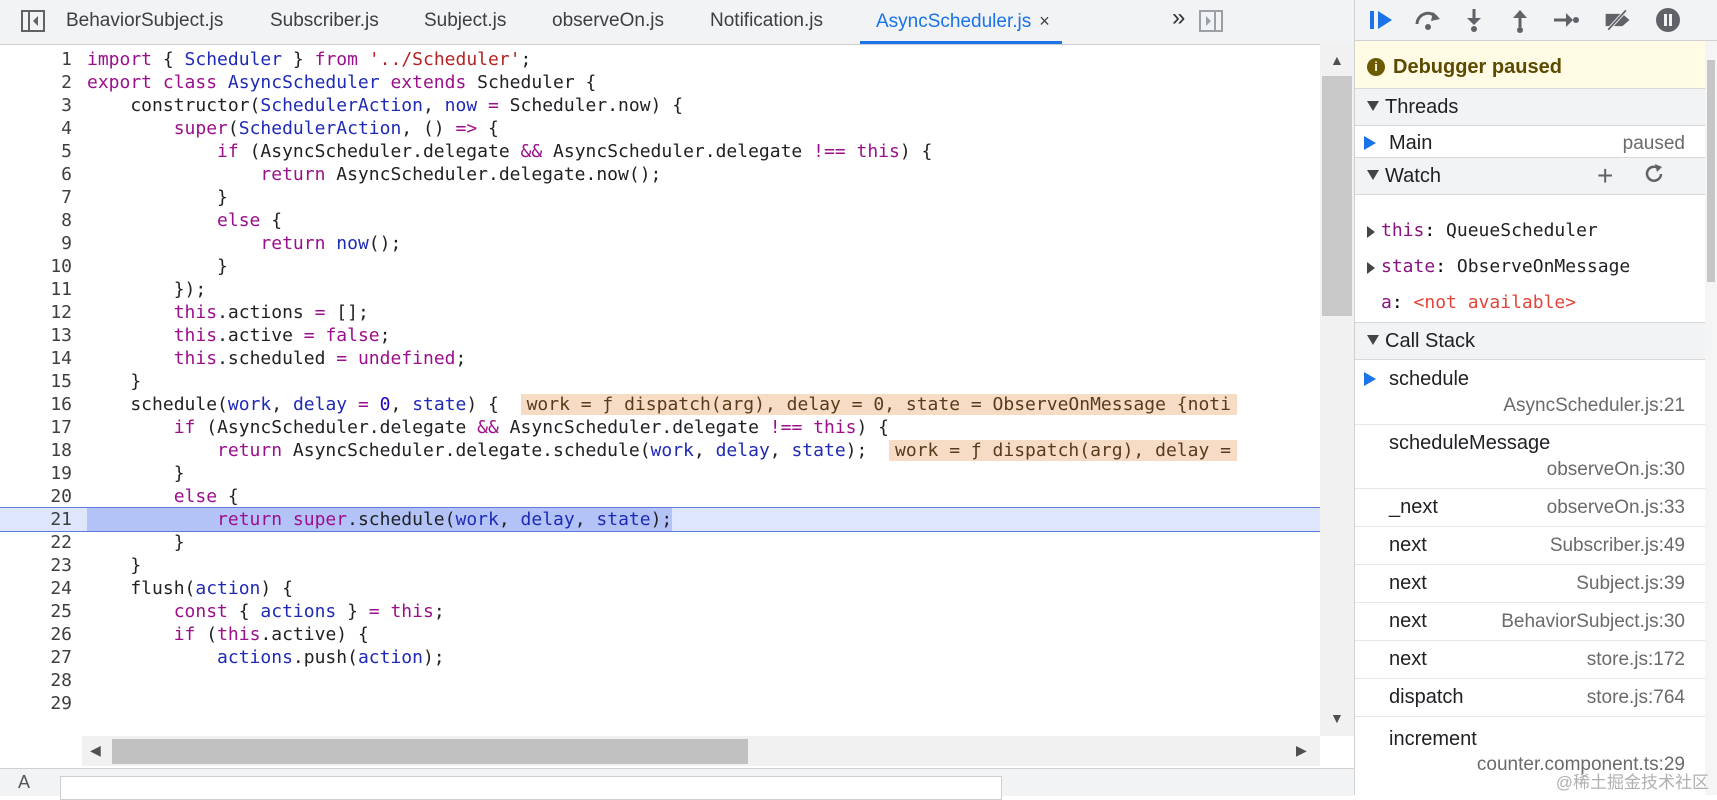 The width and height of the screenshot is (1717, 800). Describe the element at coordinates (1428, 20) in the screenshot. I see `step-over-icon` at that location.